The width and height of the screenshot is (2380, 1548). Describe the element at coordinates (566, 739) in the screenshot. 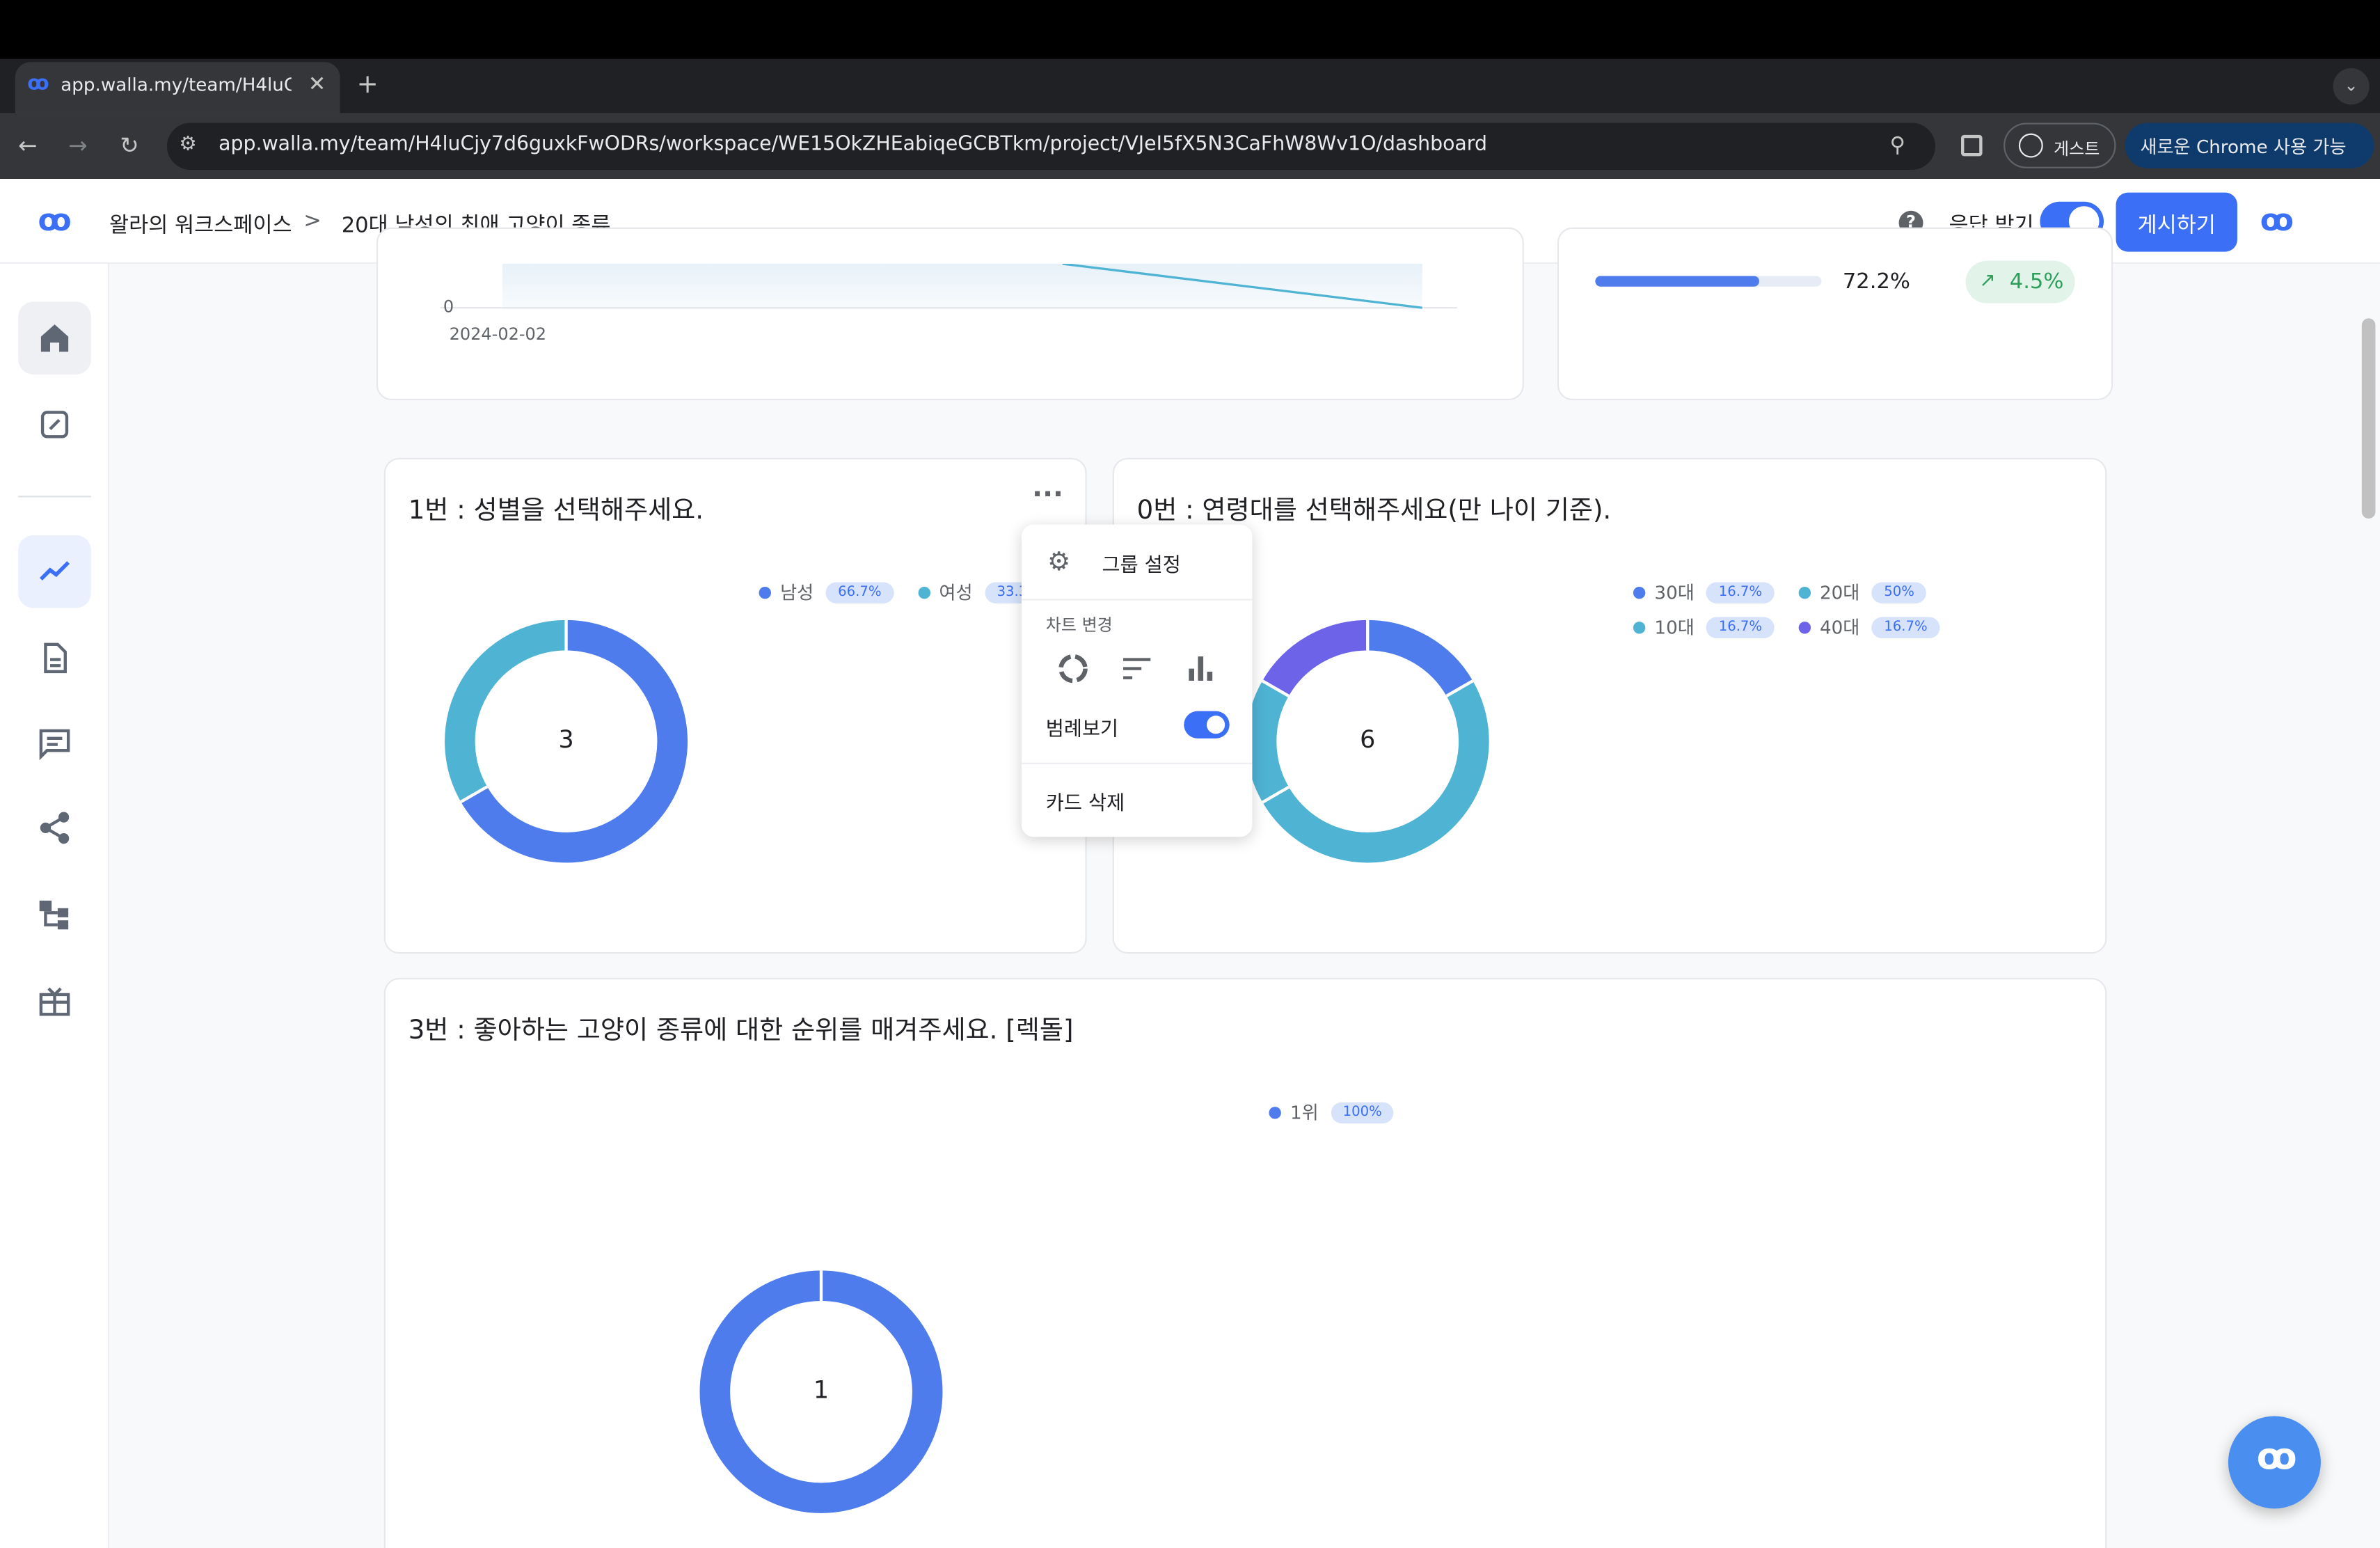

I see `gender-total: 3` at that location.